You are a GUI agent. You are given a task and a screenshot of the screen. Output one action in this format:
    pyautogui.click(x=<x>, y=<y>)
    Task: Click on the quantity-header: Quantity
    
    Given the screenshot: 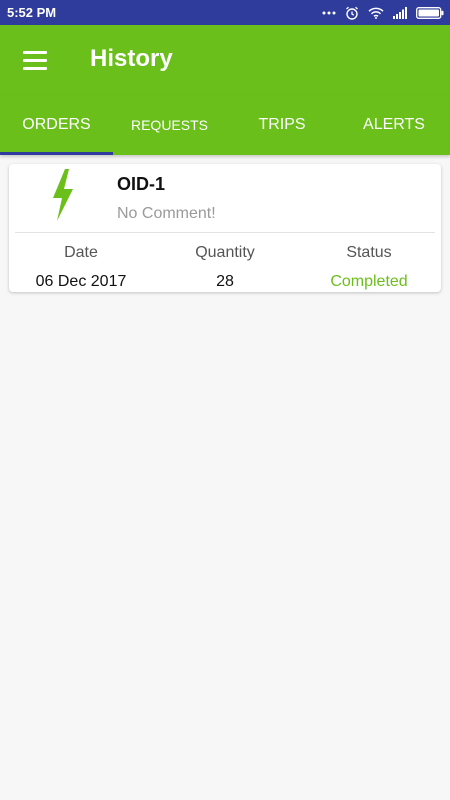 What is the action you would take?
    pyautogui.click(x=225, y=252)
    